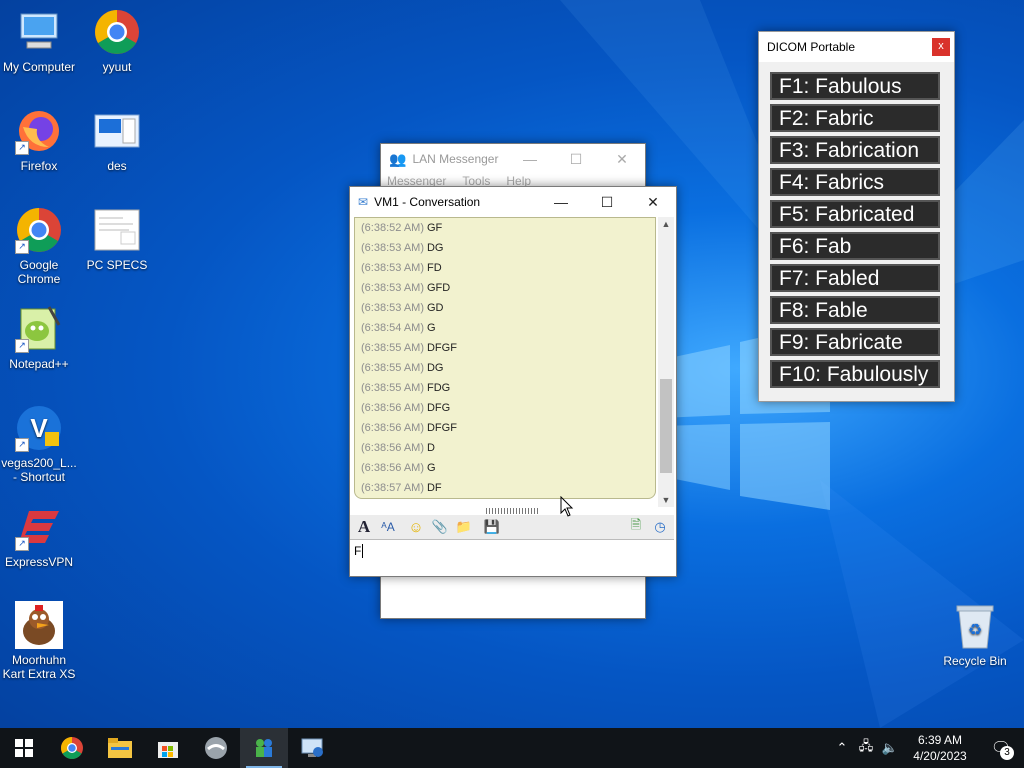 The width and height of the screenshot is (1024, 768). What do you see at coordinates (855, 86) in the screenshot?
I see `f1-button: F1: Fabulous` at bounding box center [855, 86].